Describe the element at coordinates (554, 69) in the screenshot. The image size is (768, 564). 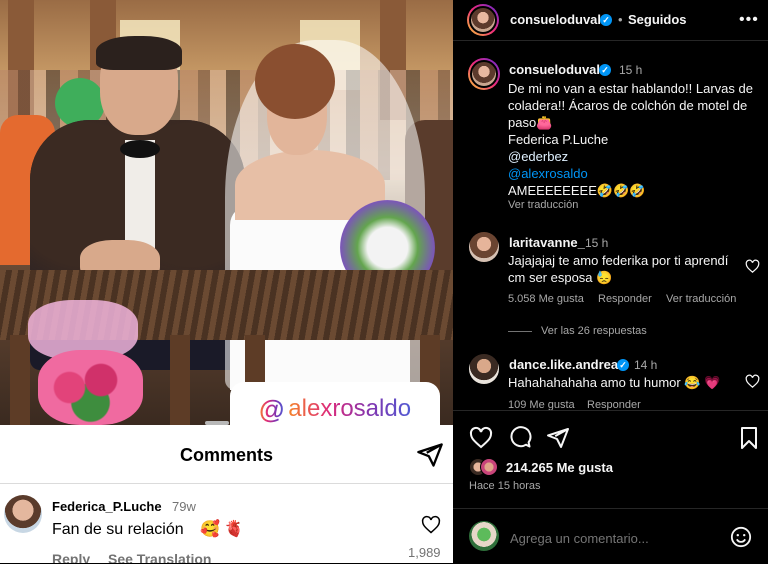
I see `caption-username: consueloduval` at that location.